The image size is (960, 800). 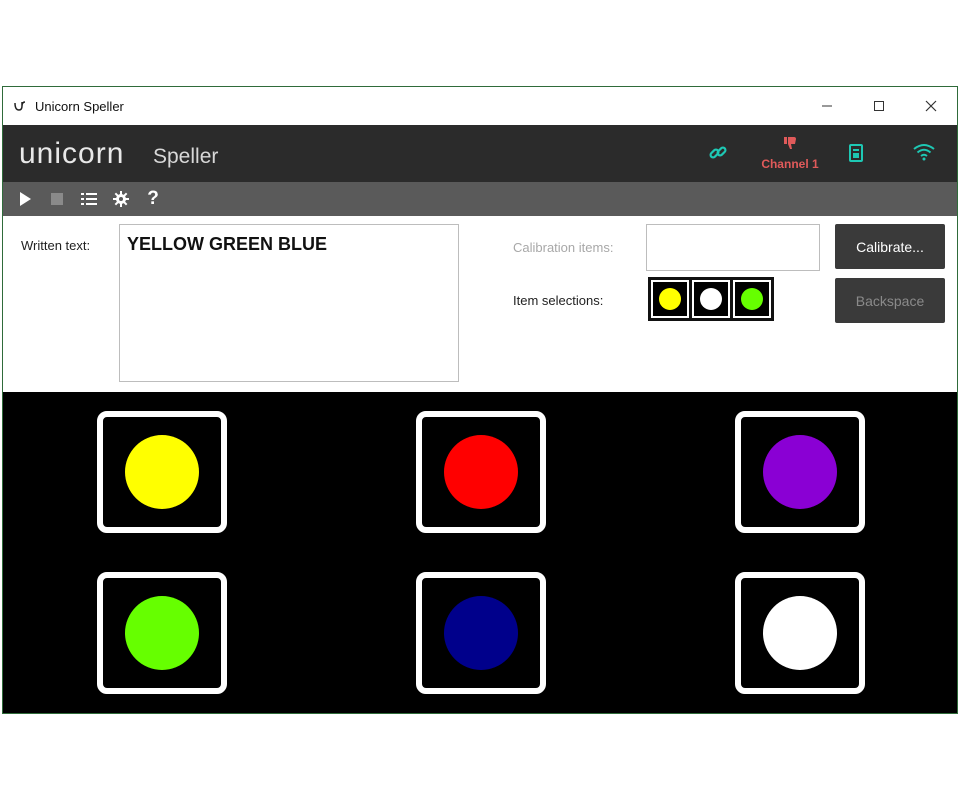 I want to click on speller-item-red, so click(x=481, y=472).